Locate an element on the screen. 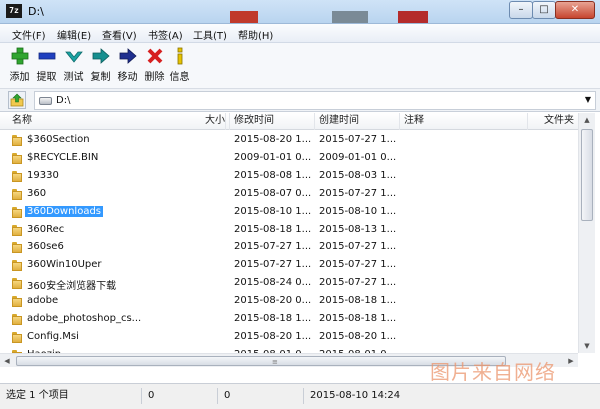 This screenshot has height=409, width=600. item-name: $RECYCLE.BIN is located at coordinates (63, 157).